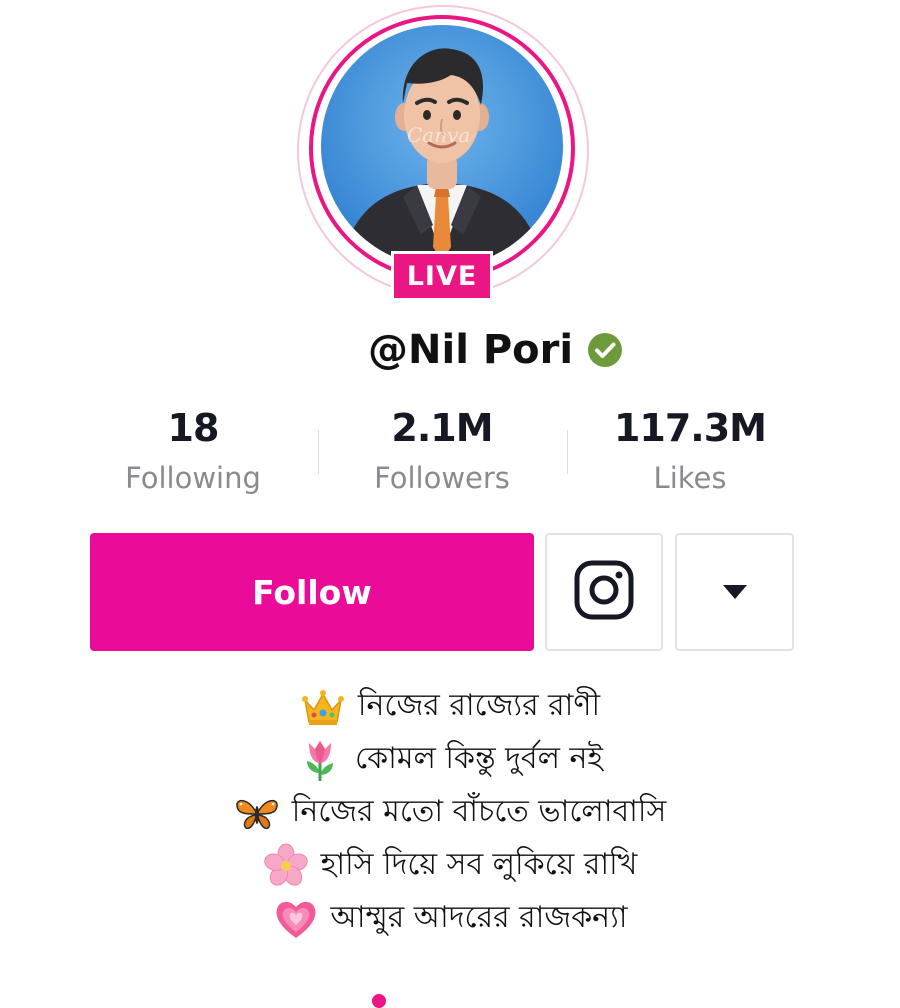 This screenshot has height=1008, width=900. I want to click on butterfly-icon, so click(257, 813).